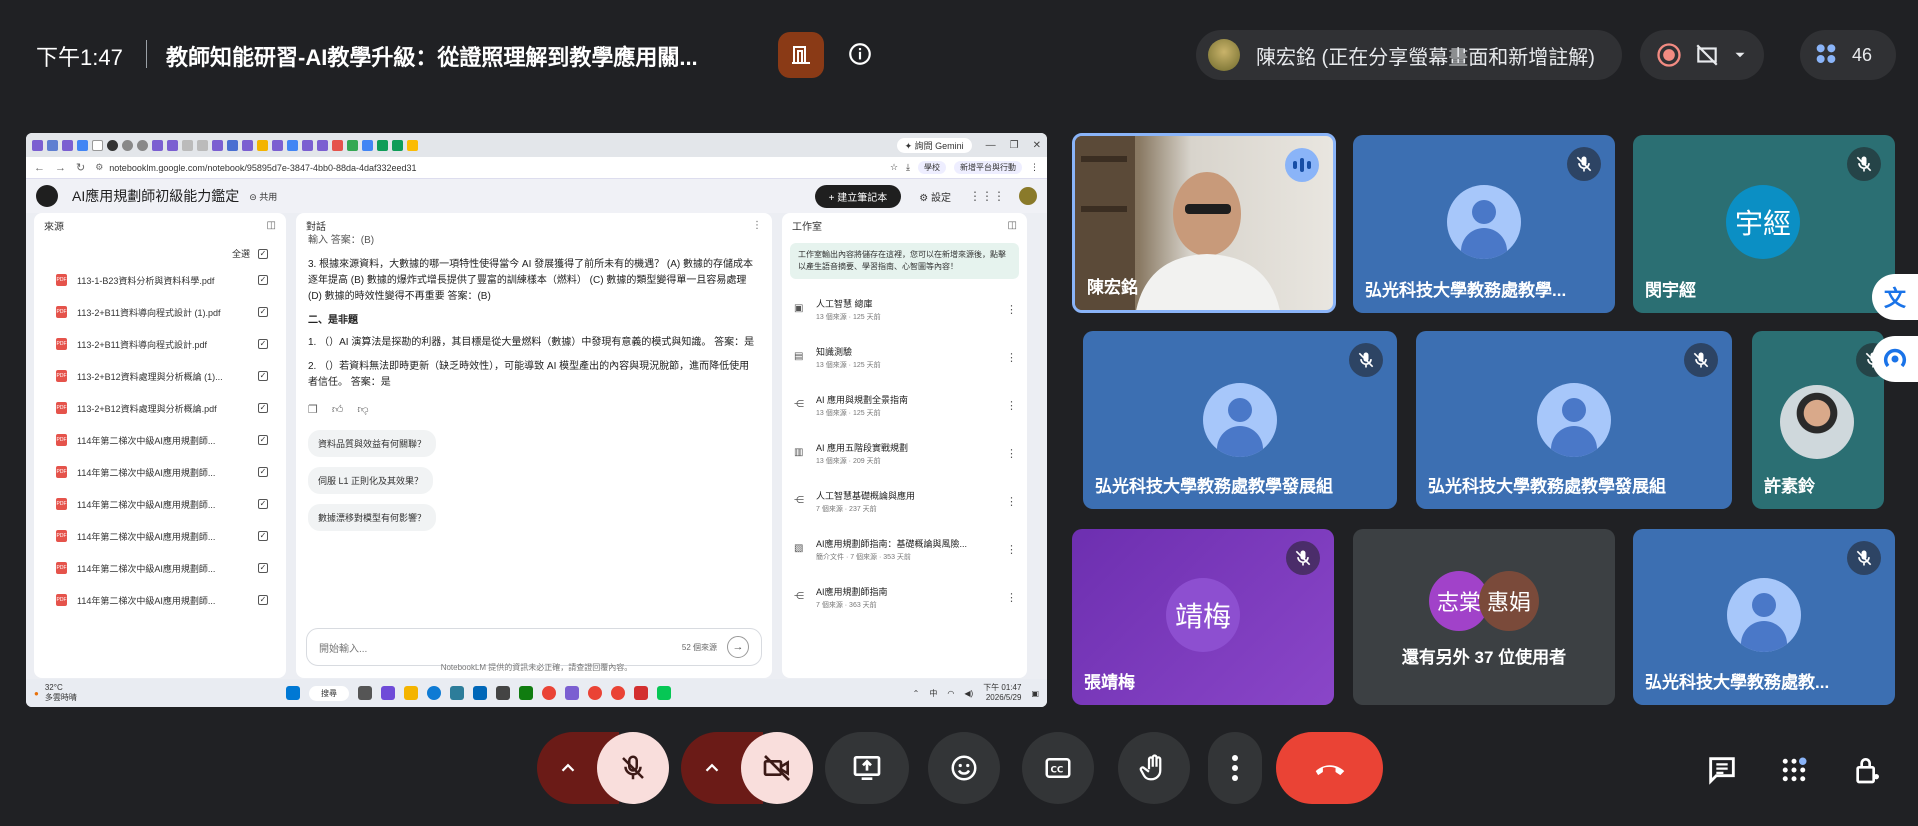  Describe the element at coordinates (950, 693) in the screenshot. I see `wifi-icon: ◠` at that location.